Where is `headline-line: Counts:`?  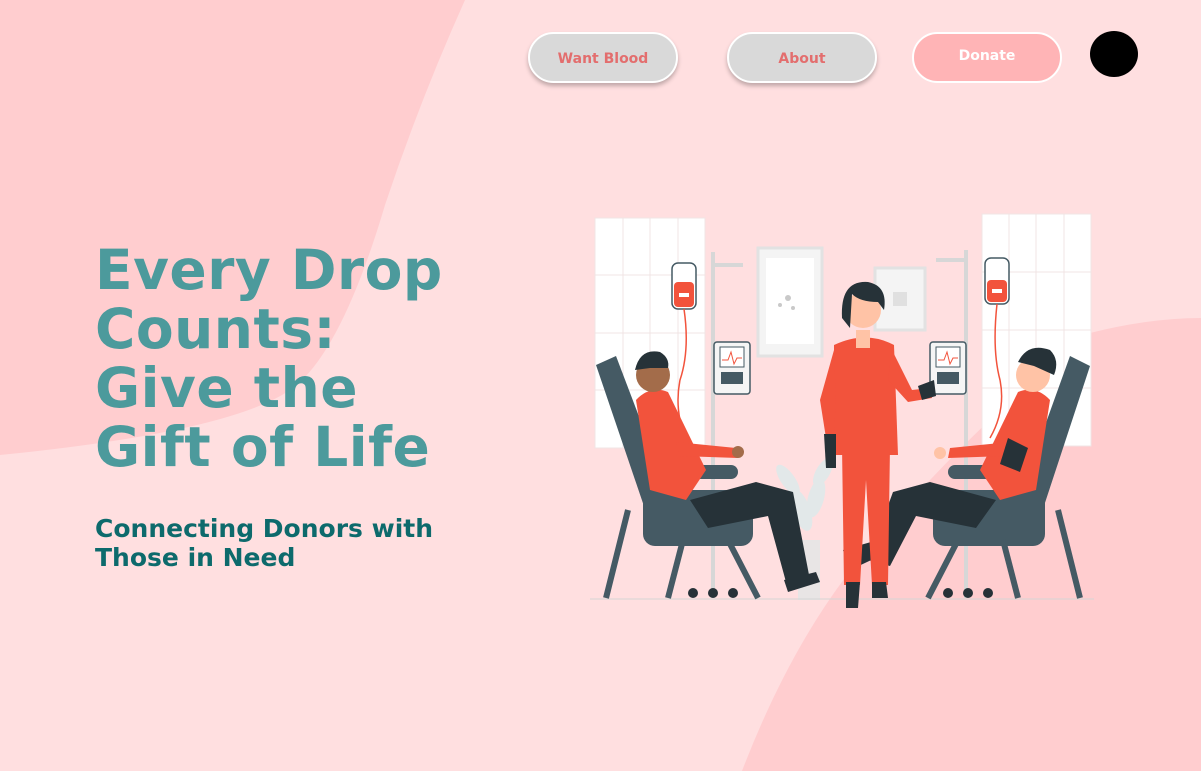
headline-line: Counts: is located at coordinates (215, 329).